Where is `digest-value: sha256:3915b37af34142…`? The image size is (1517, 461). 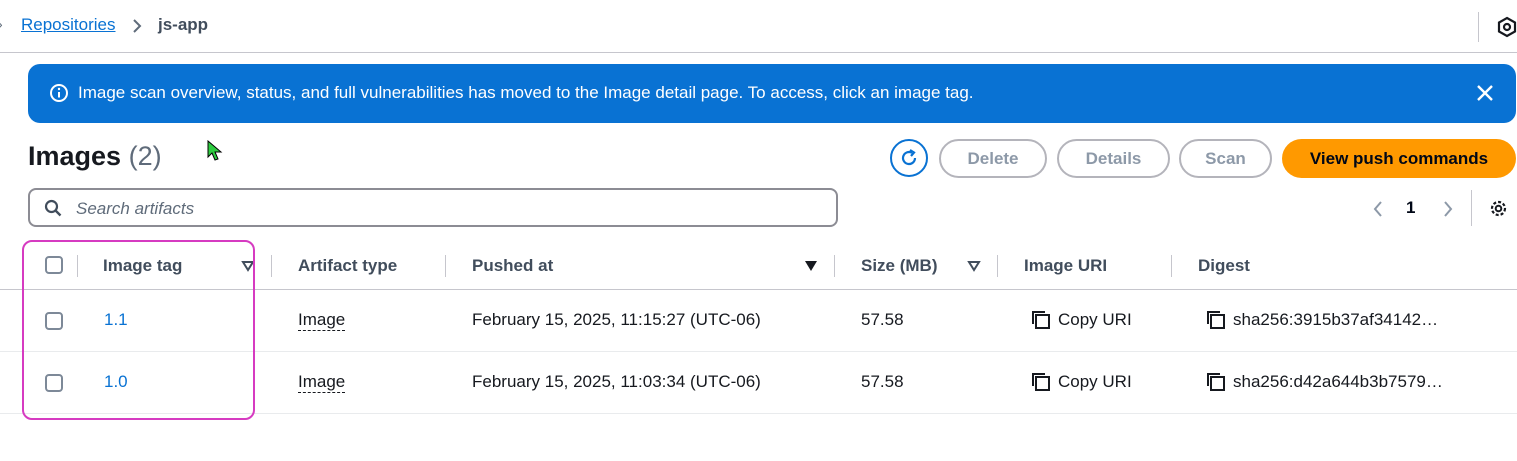 digest-value: sha256:3915b37af34142… is located at coordinates (1336, 319).